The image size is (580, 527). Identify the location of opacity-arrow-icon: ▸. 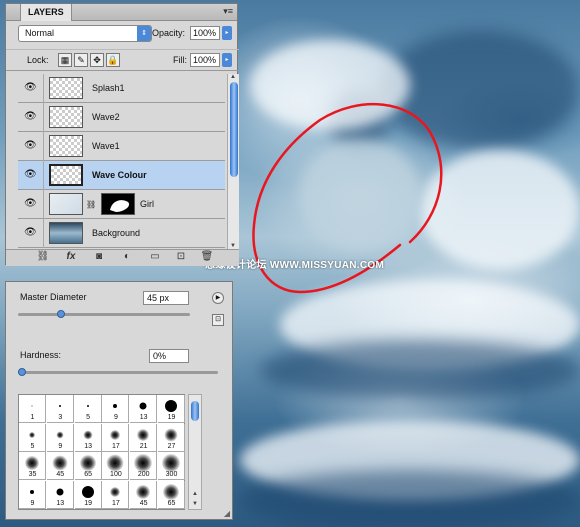
(227, 33).